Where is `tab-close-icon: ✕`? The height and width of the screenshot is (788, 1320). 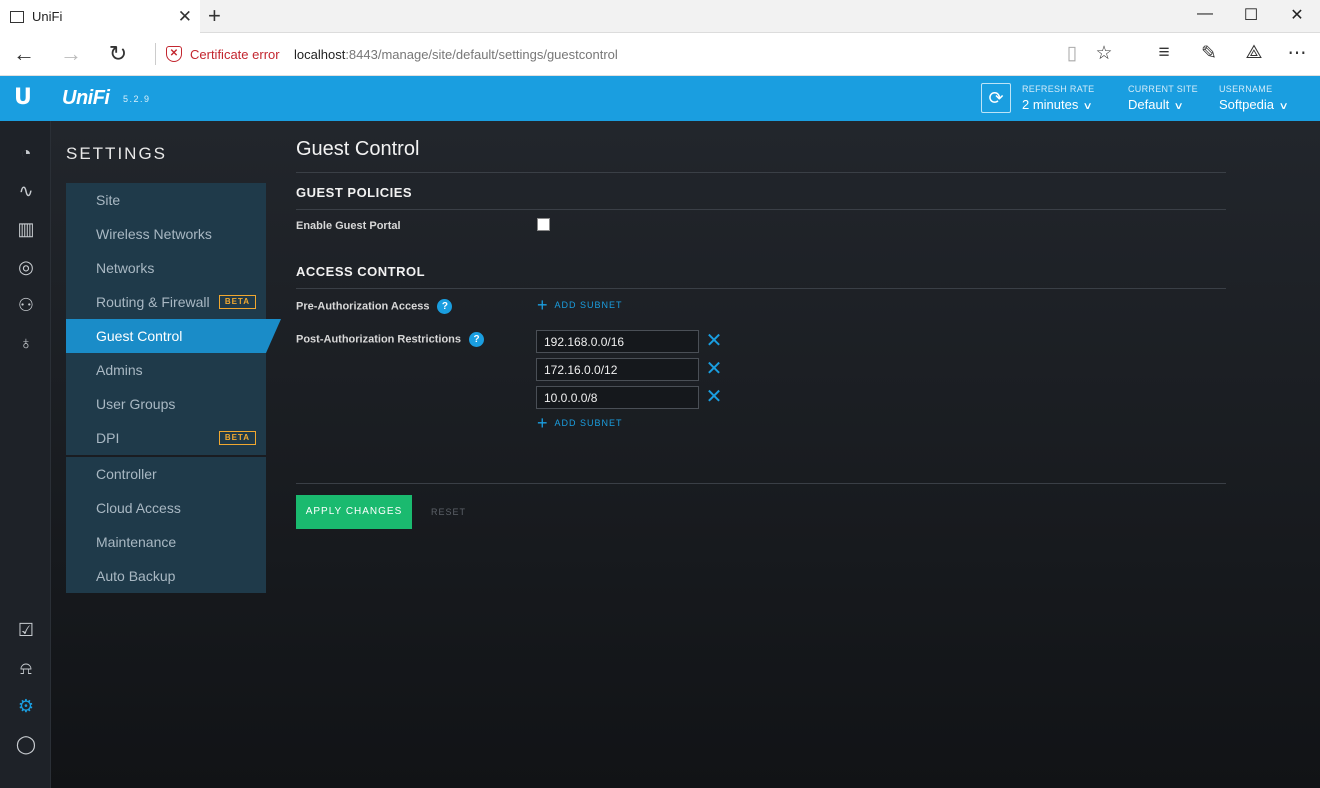 tab-close-icon: ✕ is located at coordinates (185, 17).